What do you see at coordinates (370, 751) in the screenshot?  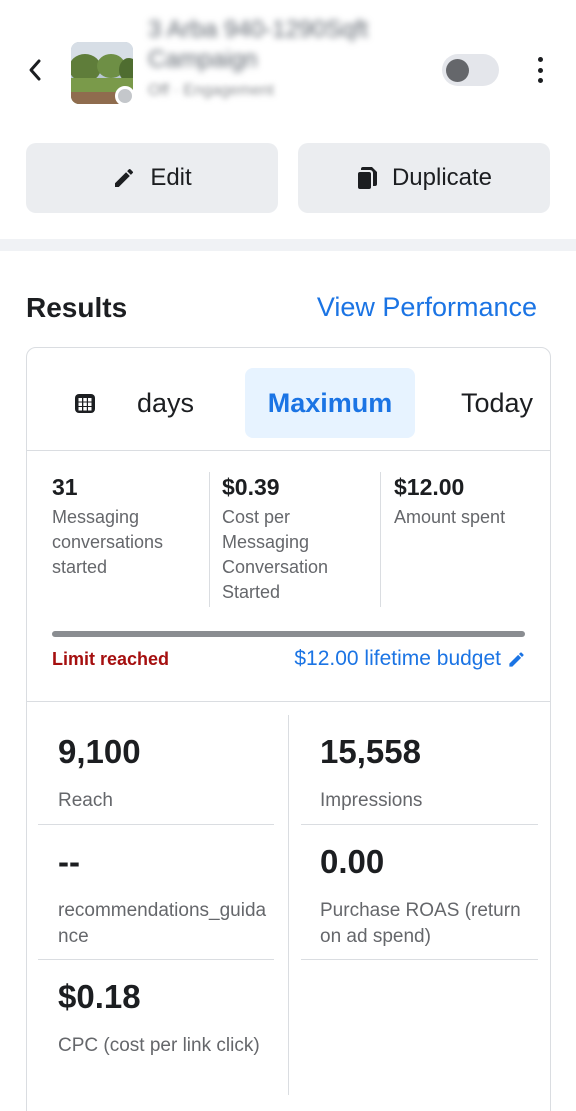 I see `metric-value: 15,558` at bounding box center [370, 751].